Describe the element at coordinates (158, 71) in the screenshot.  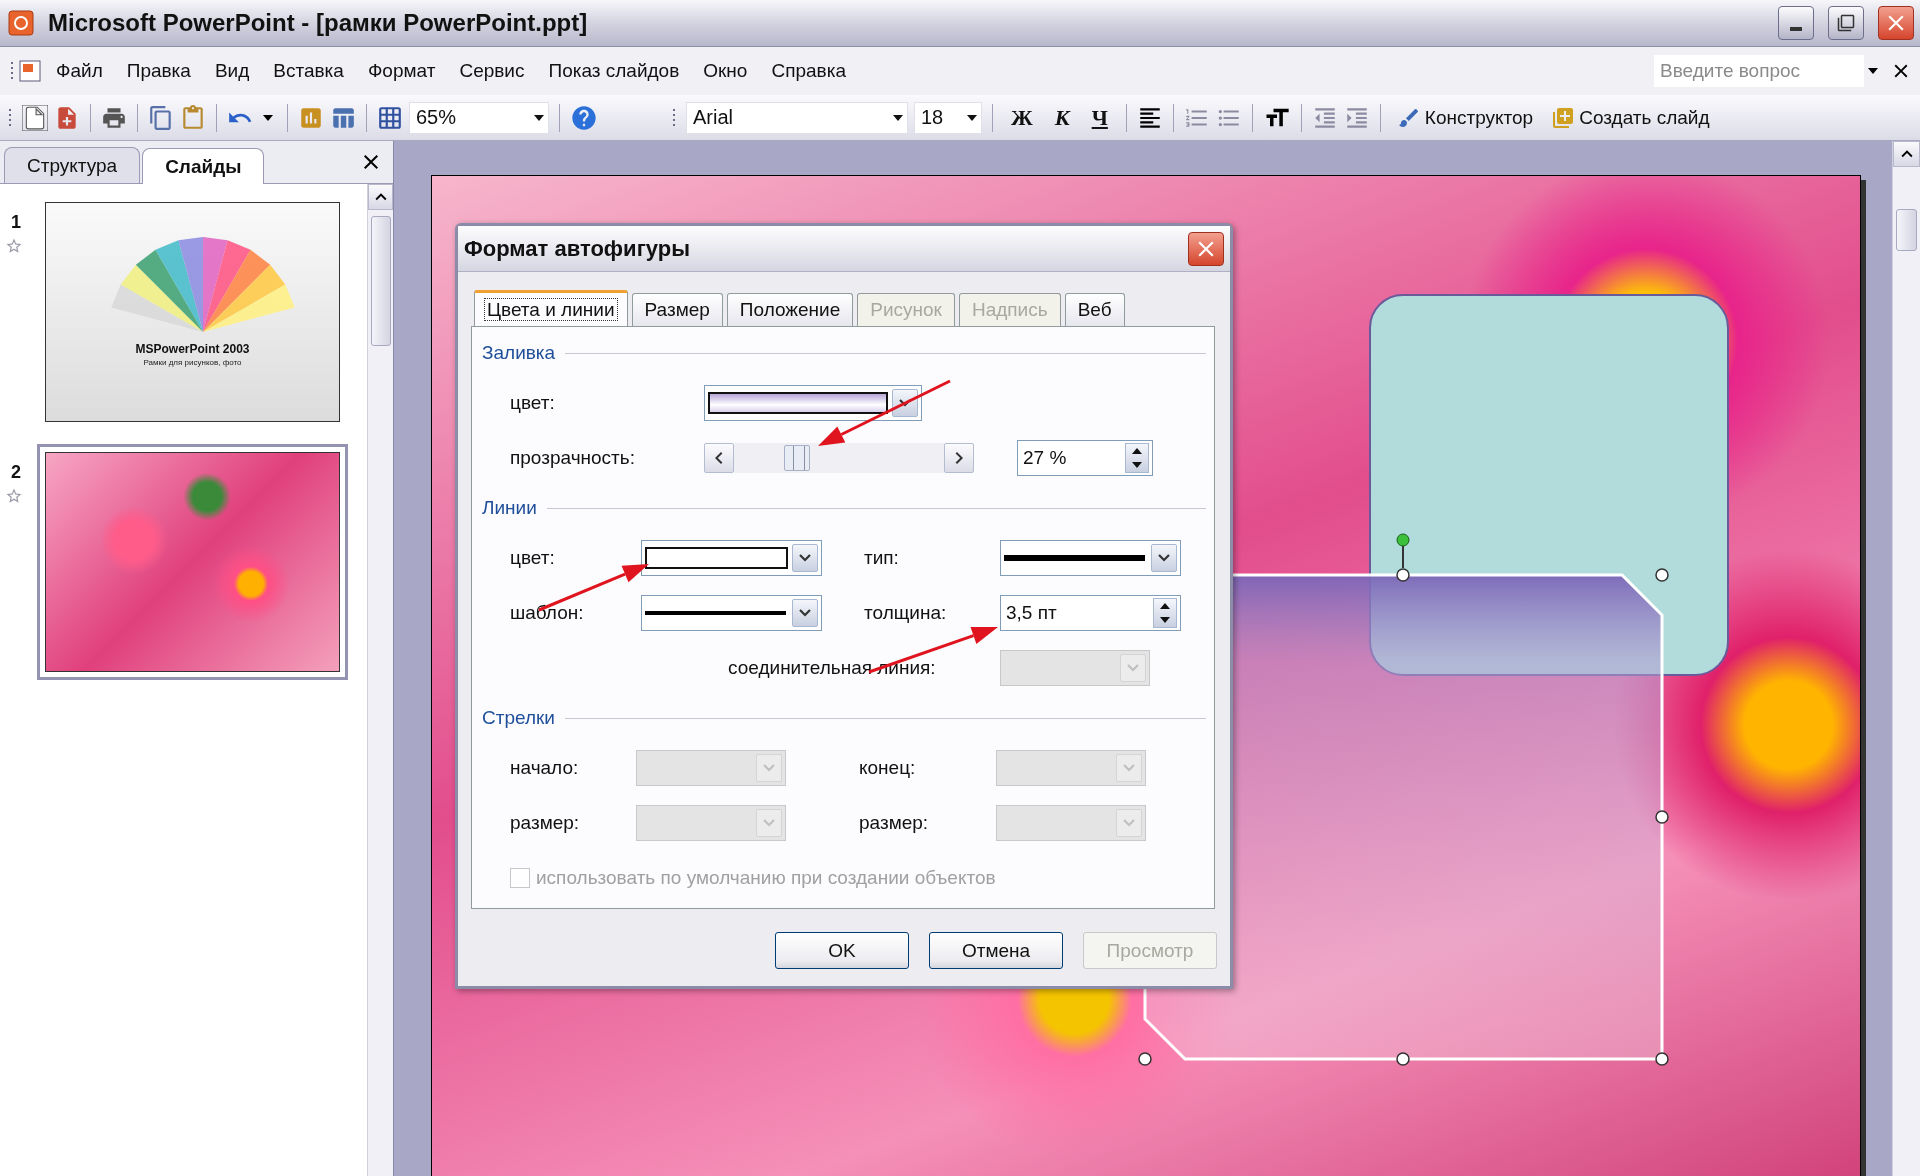
I see `menu-item: Правка` at that location.